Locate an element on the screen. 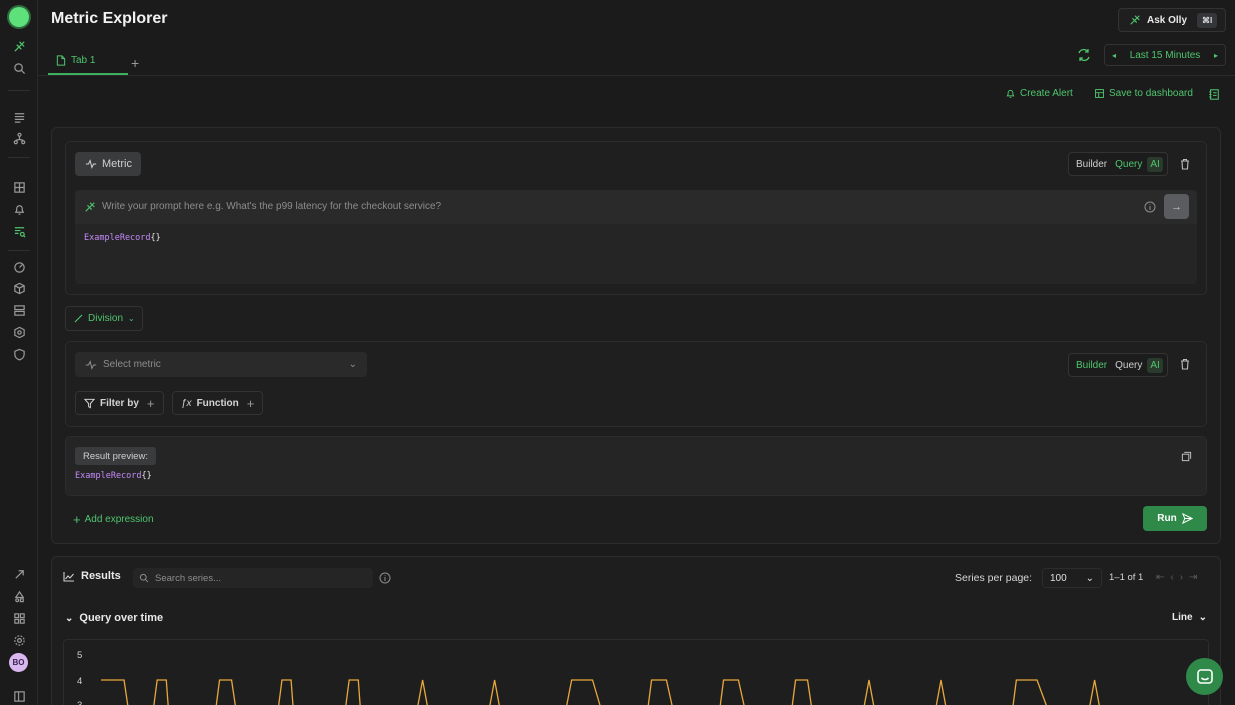  filter-by-button: Filter by + is located at coordinates (119, 403).